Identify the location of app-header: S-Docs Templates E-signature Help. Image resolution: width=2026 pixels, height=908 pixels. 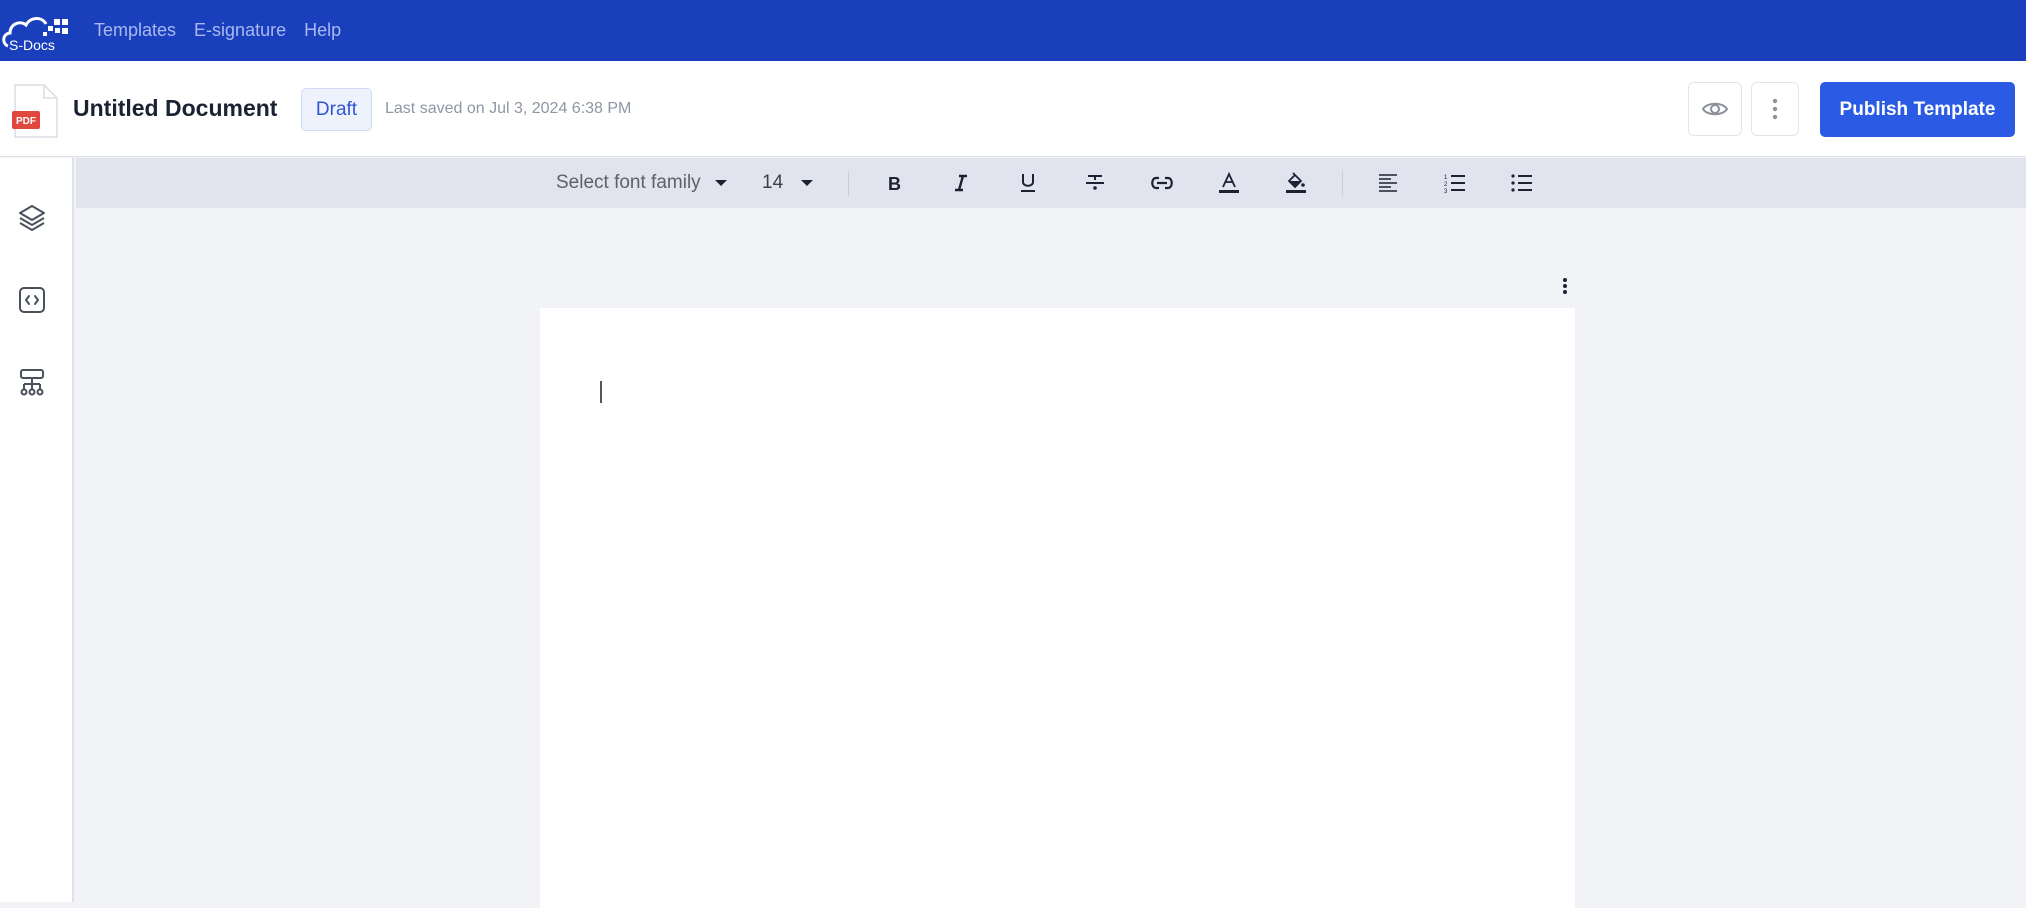
(1013, 30).